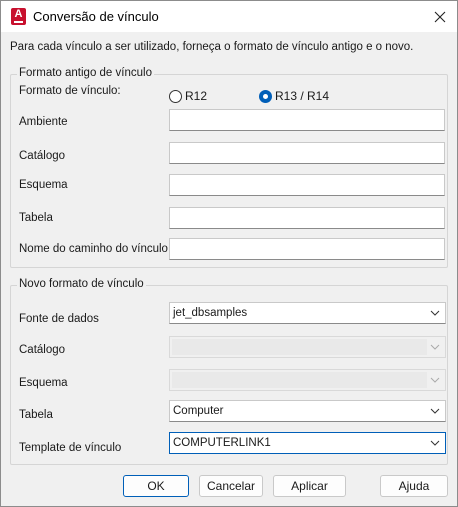  I want to click on radio-r13-r14-circle, so click(265, 96).